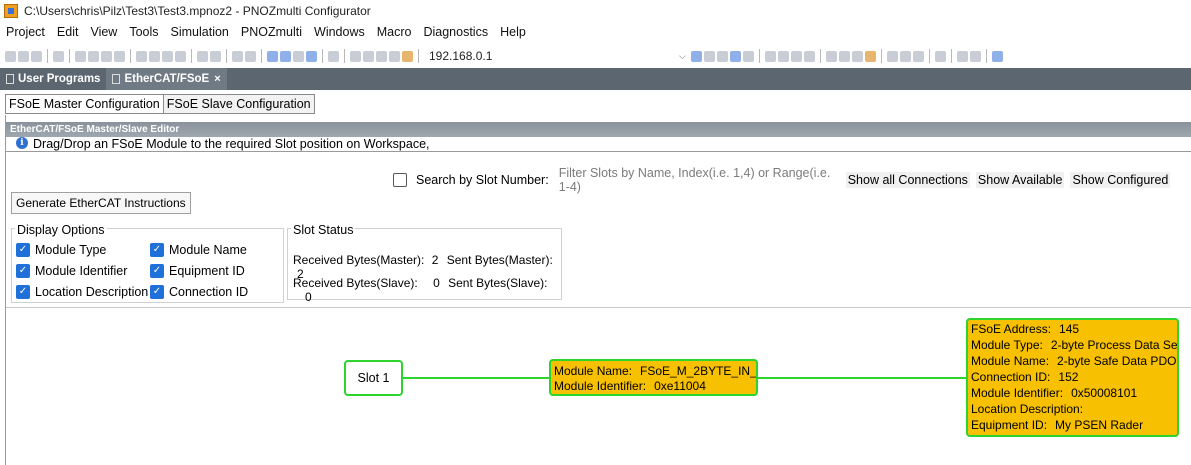 The image size is (1191, 465). I want to click on device-icon, so click(407, 56).